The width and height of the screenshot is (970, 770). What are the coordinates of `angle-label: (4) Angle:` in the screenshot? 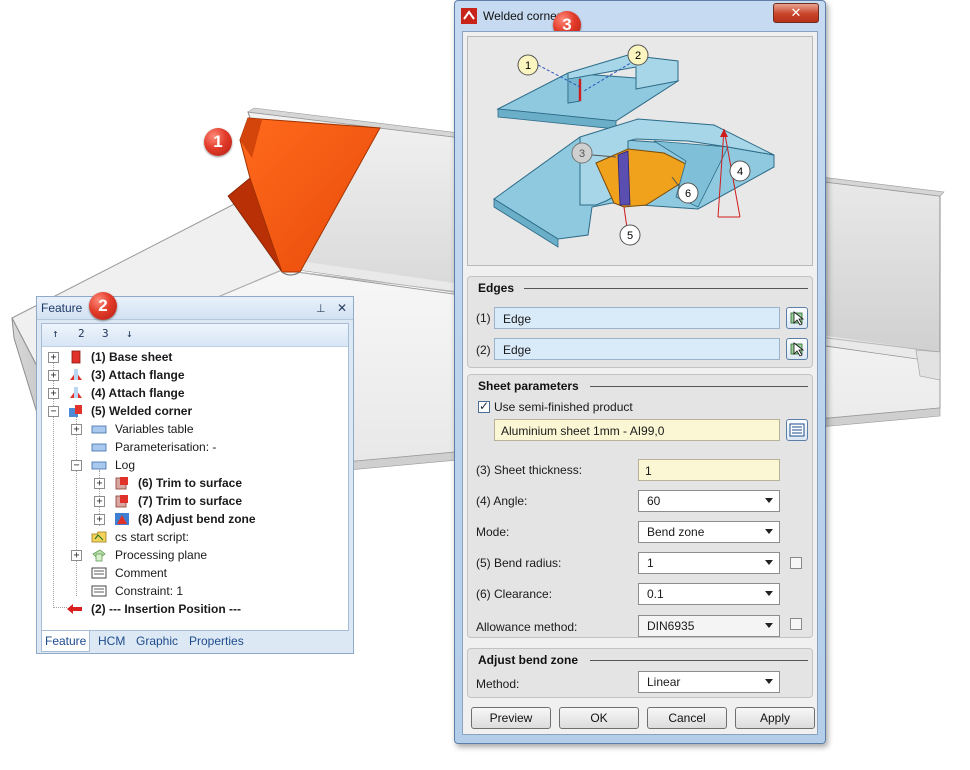 It's located at (502, 501).